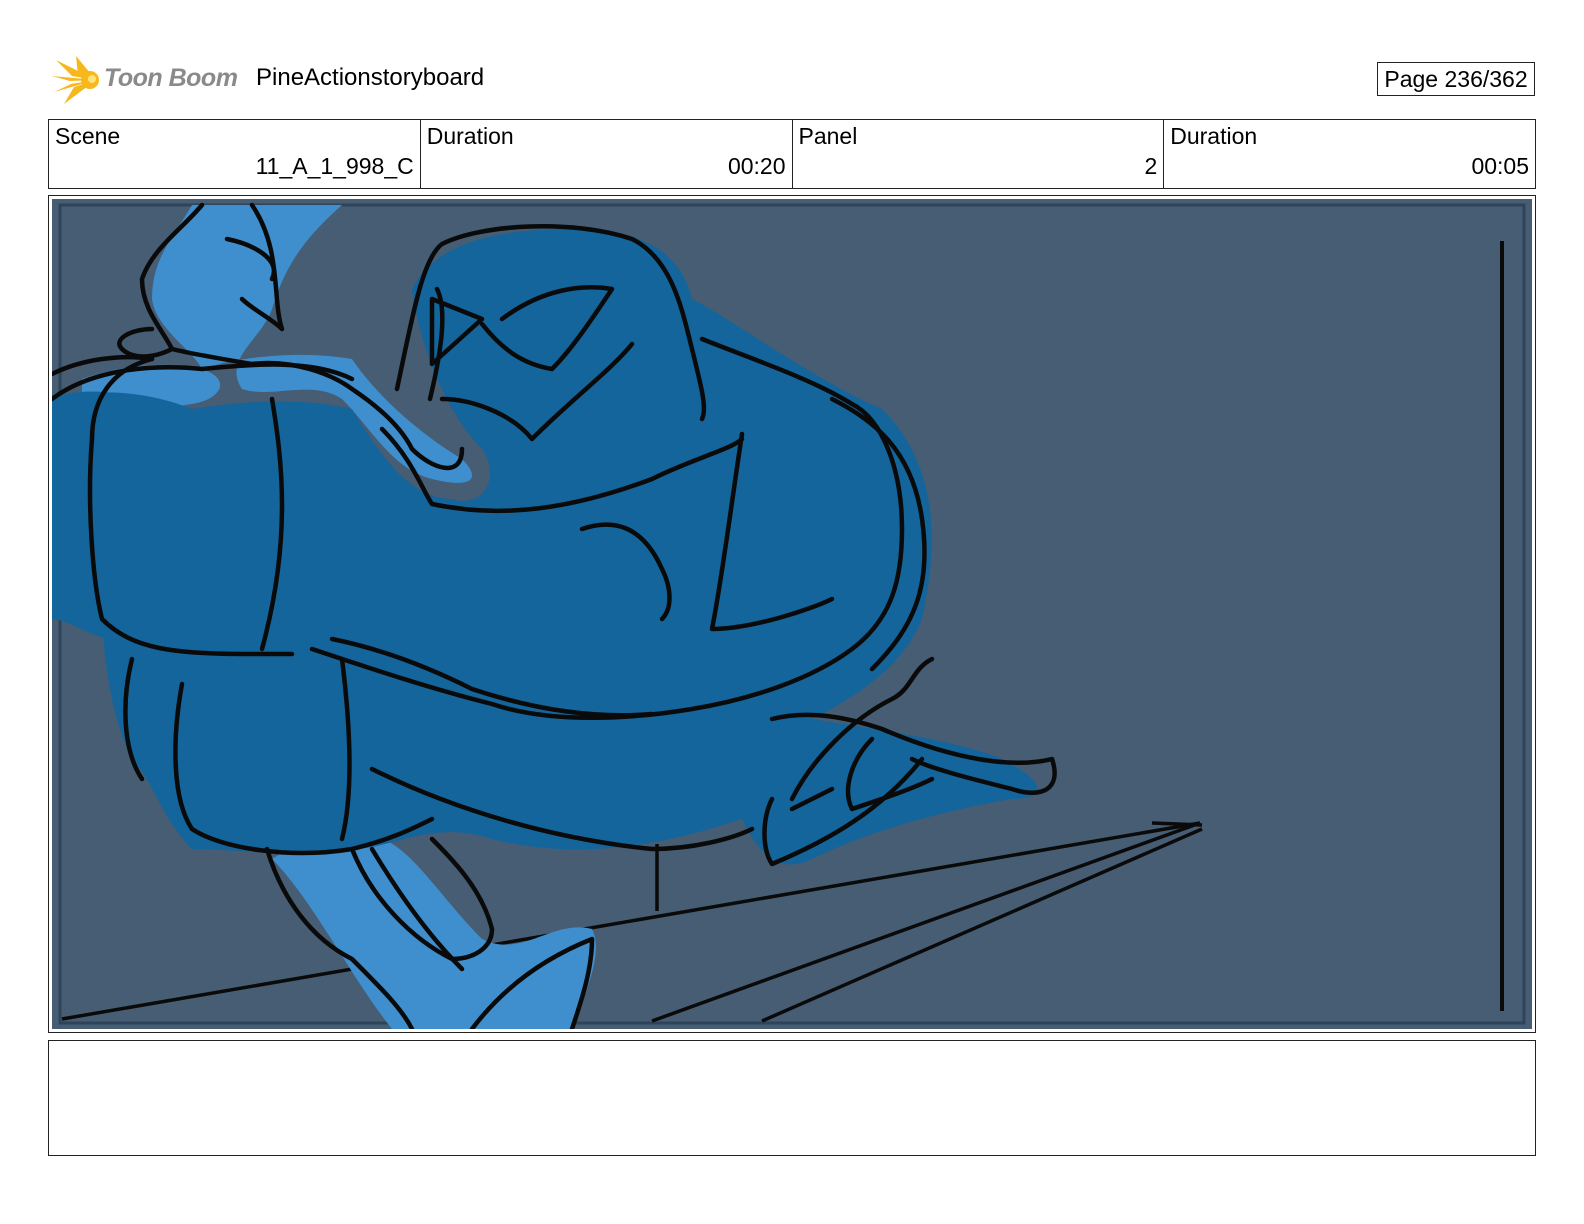 The height and width of the screenshot is (1224, 1584). I want to click on toon-boom-logo: Toon Boom, so click(145, 80).